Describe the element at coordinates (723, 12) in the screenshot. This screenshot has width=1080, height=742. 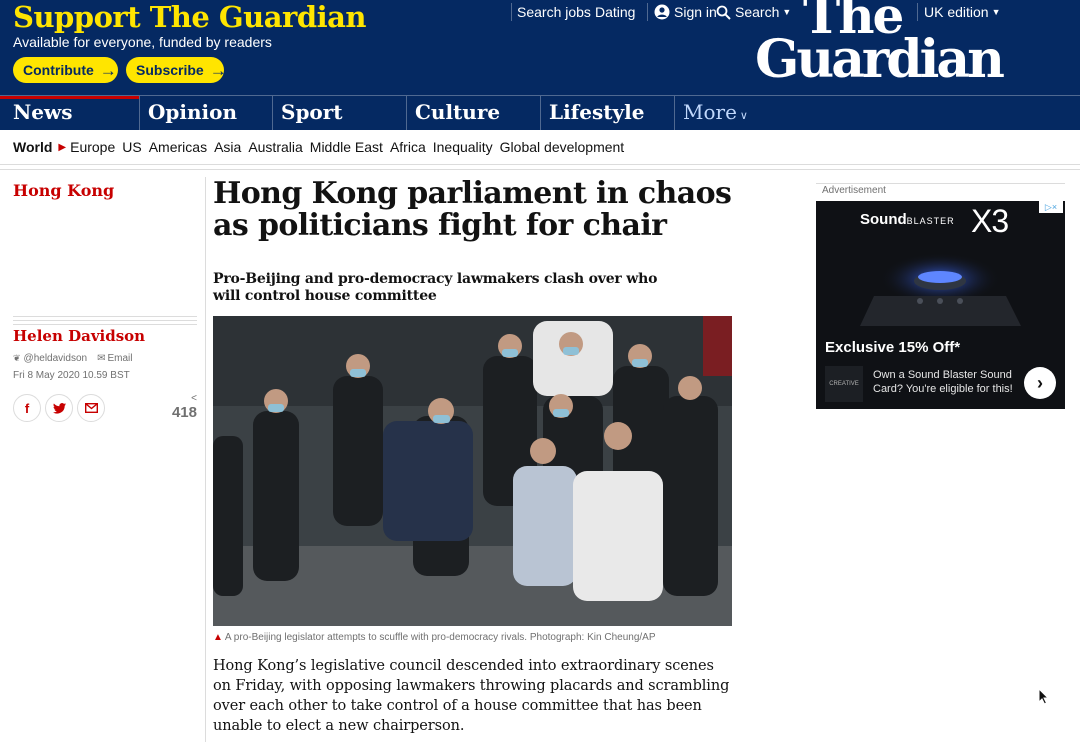
I see `search-icon` at that location.